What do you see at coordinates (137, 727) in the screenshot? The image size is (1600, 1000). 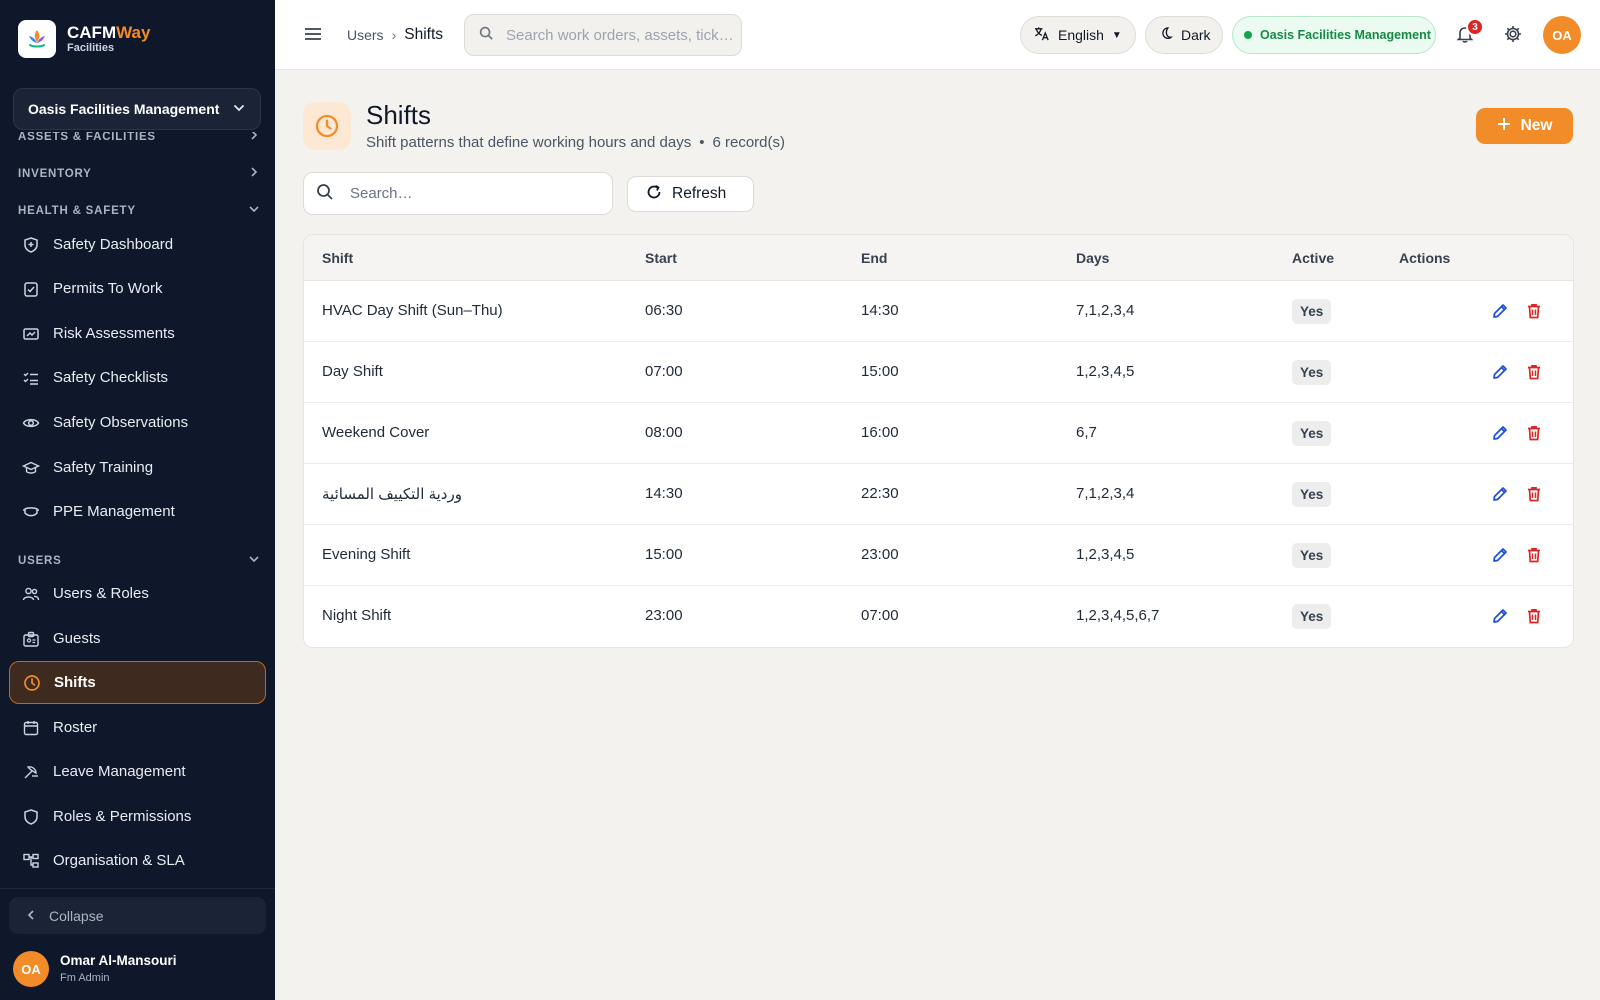 I see `sidebar-item-roster: Roster` at bounding box center [137, 727].